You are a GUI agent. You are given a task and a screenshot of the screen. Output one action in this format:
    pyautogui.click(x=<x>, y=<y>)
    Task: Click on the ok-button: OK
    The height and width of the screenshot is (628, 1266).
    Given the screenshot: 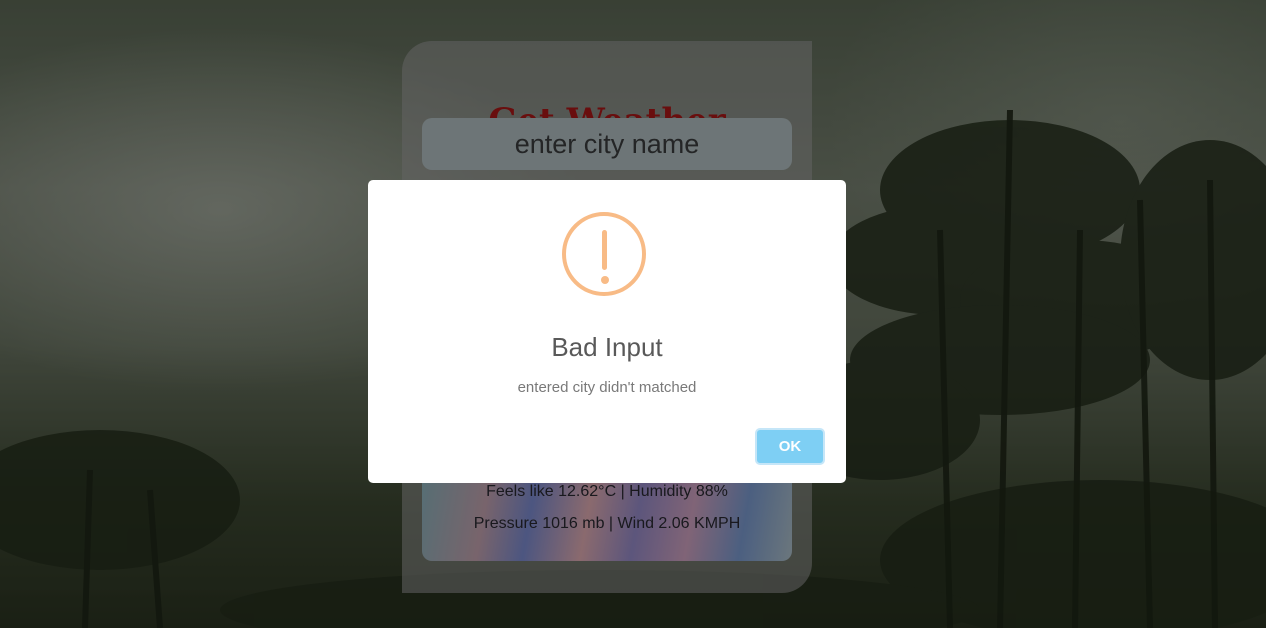 What is the action you would take?
    pyautogui.click(x=790, y=446)
    